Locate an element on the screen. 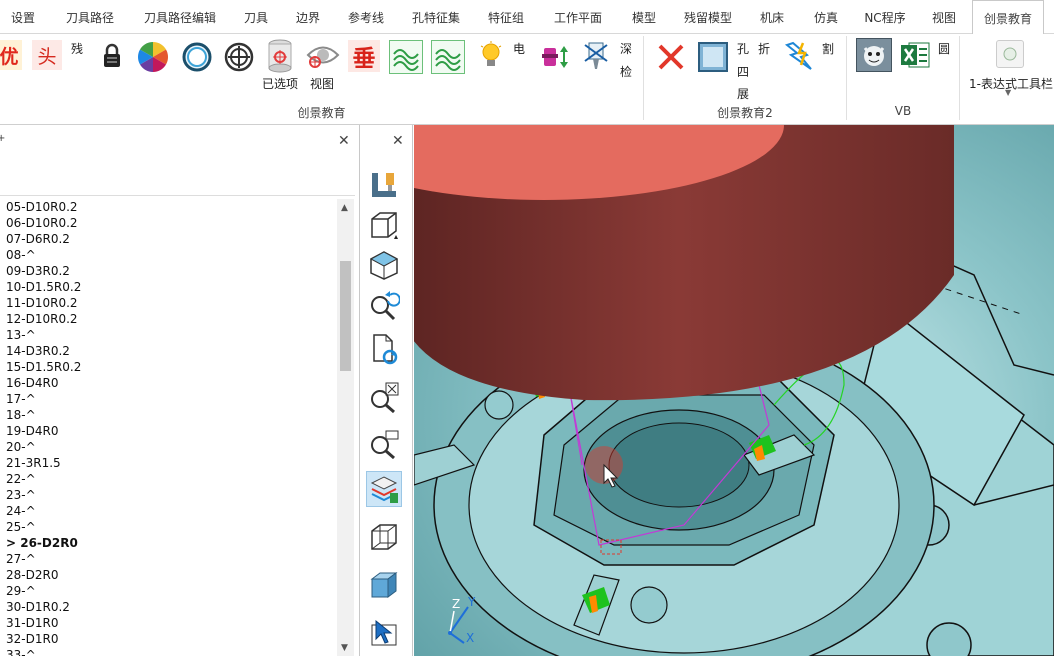  tool-list-item: 08-^ is located at coordinates (168, 255).